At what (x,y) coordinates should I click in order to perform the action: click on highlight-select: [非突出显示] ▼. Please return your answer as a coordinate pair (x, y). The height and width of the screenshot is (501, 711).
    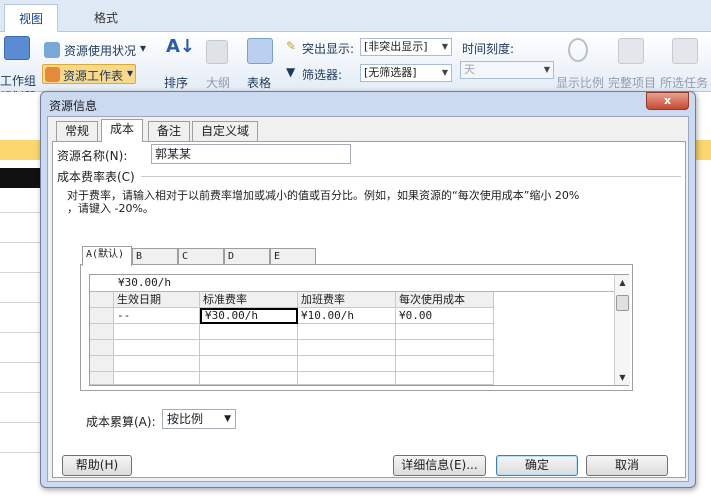
    Looking at the image, I should click on (406, 47).